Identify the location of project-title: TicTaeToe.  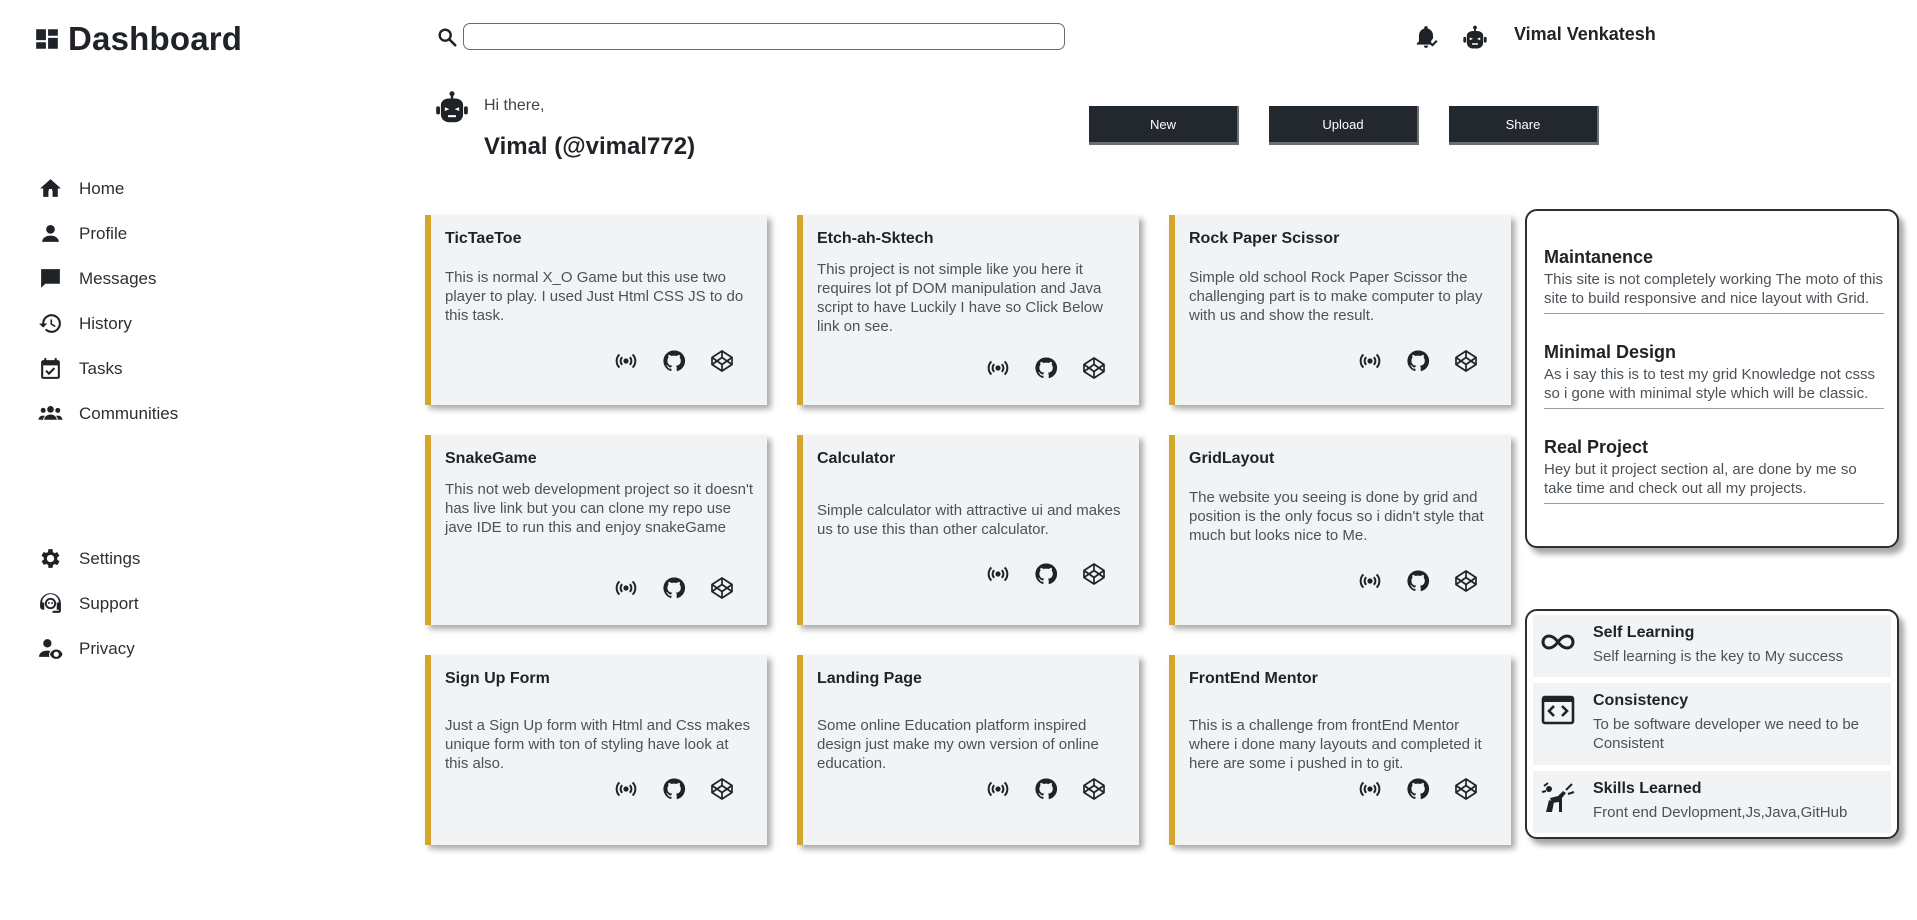
(483, 238).